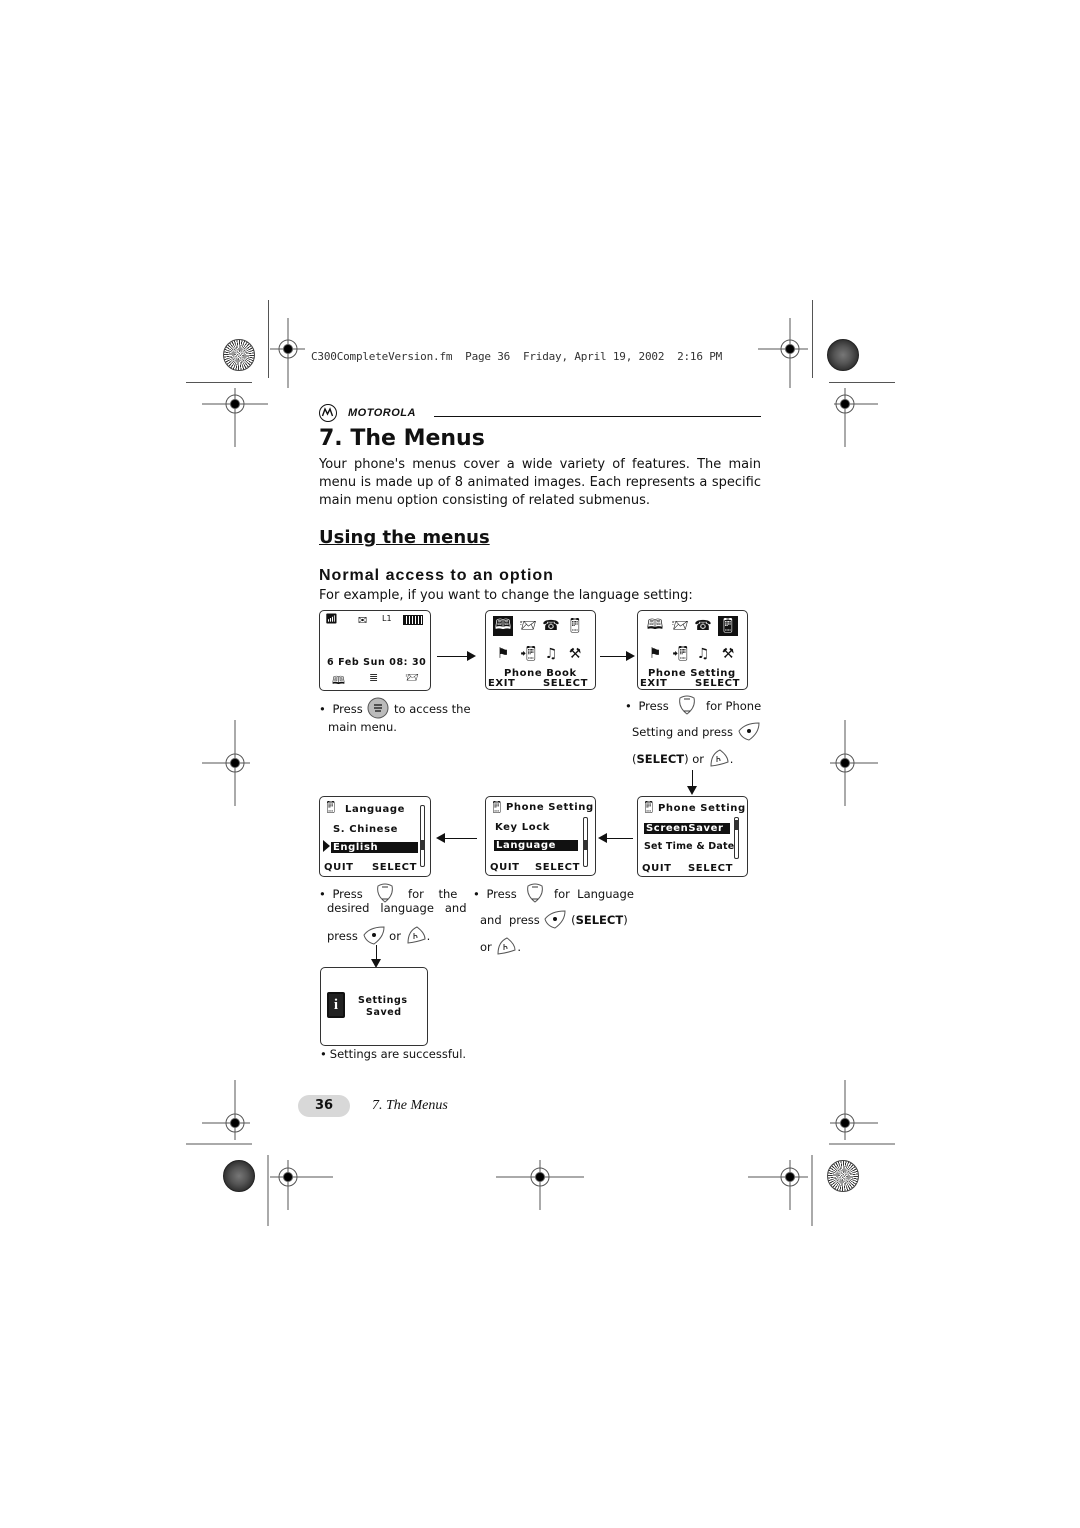 The width and height of the screenshot is (1080, 1528). I want to click on saved-line2: Saved, so click(384, 1012).